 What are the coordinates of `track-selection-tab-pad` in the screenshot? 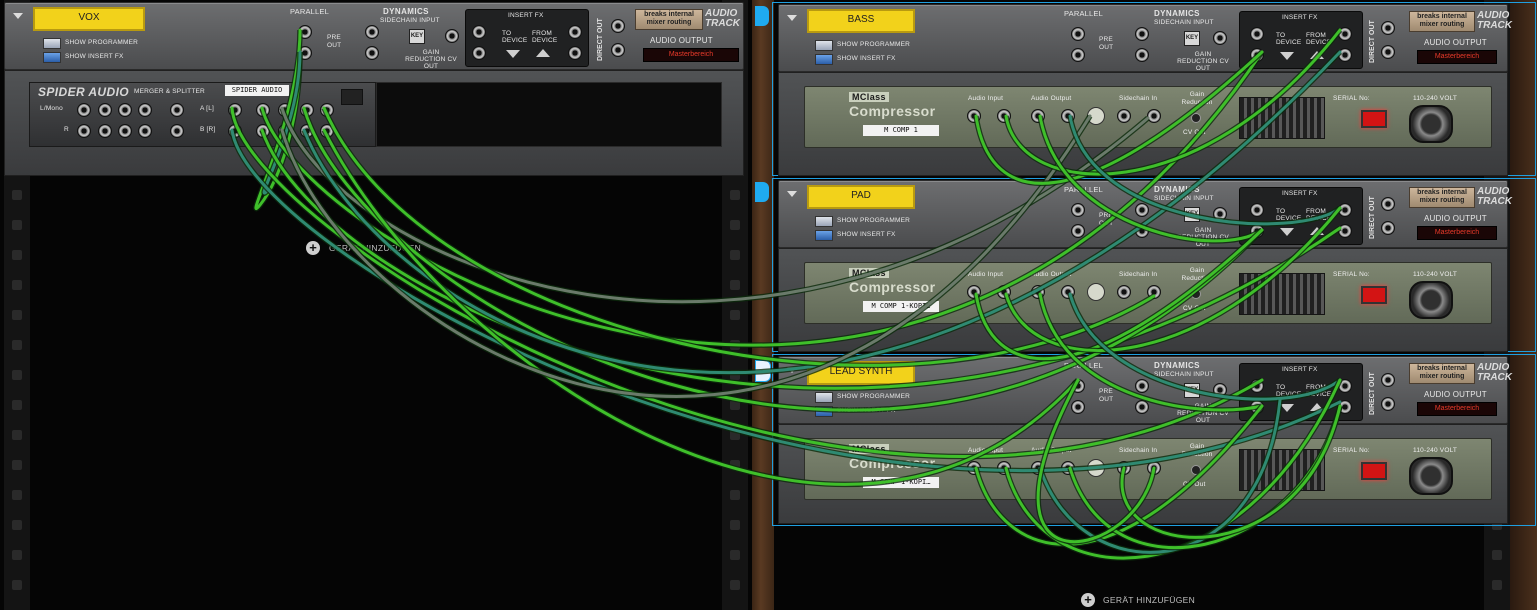 It's located at (762, 192).